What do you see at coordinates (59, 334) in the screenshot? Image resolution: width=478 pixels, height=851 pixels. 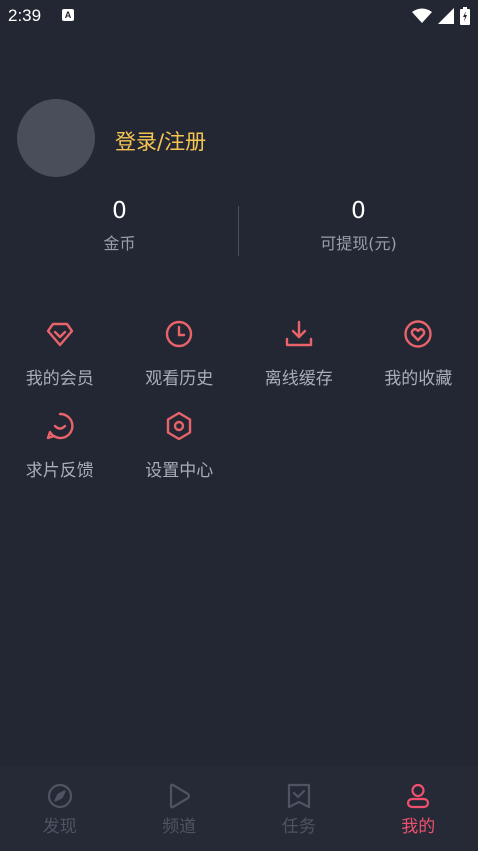 I see `vip-diamond-icon` at bounding box center [59, 334].